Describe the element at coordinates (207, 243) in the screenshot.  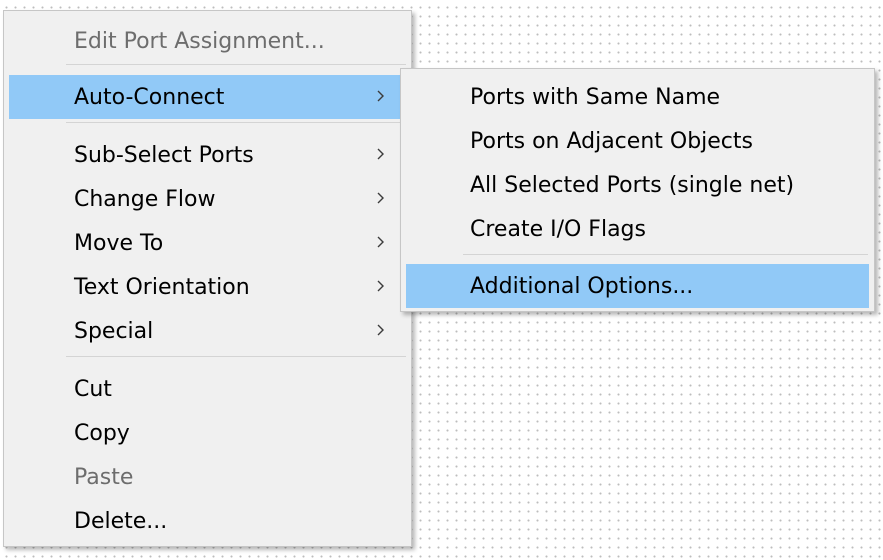
I see `menu-item-move-to: Move To` at that location.